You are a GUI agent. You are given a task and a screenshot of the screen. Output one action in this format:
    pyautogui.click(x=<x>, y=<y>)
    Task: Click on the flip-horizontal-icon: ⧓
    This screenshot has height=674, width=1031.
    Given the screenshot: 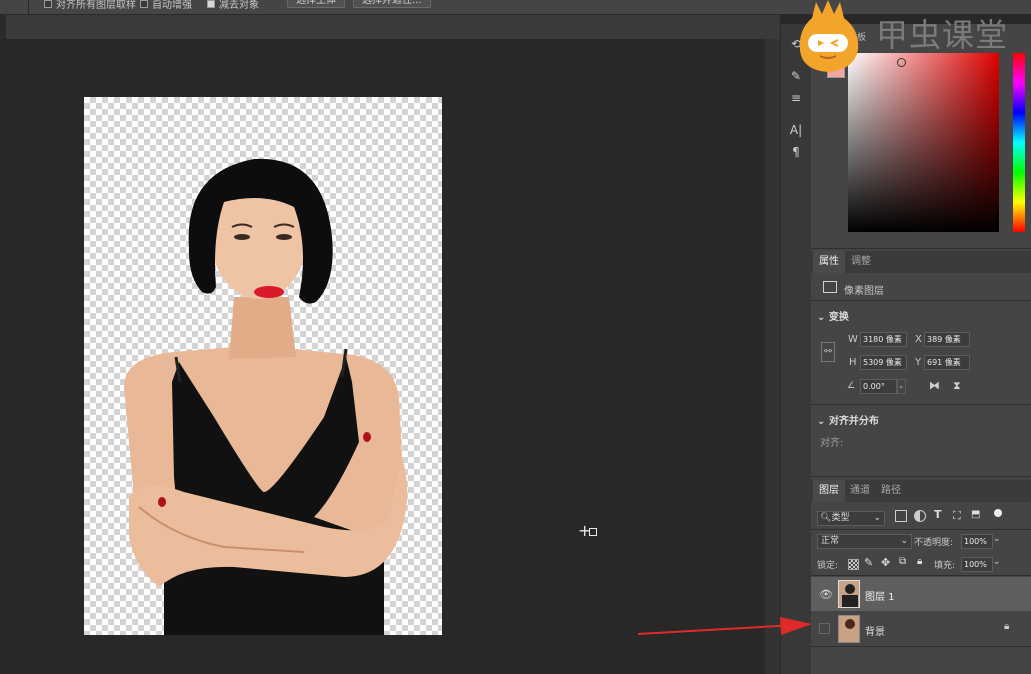 What is the action you would take?
    pyautogui.click(x=934, y=385)
    